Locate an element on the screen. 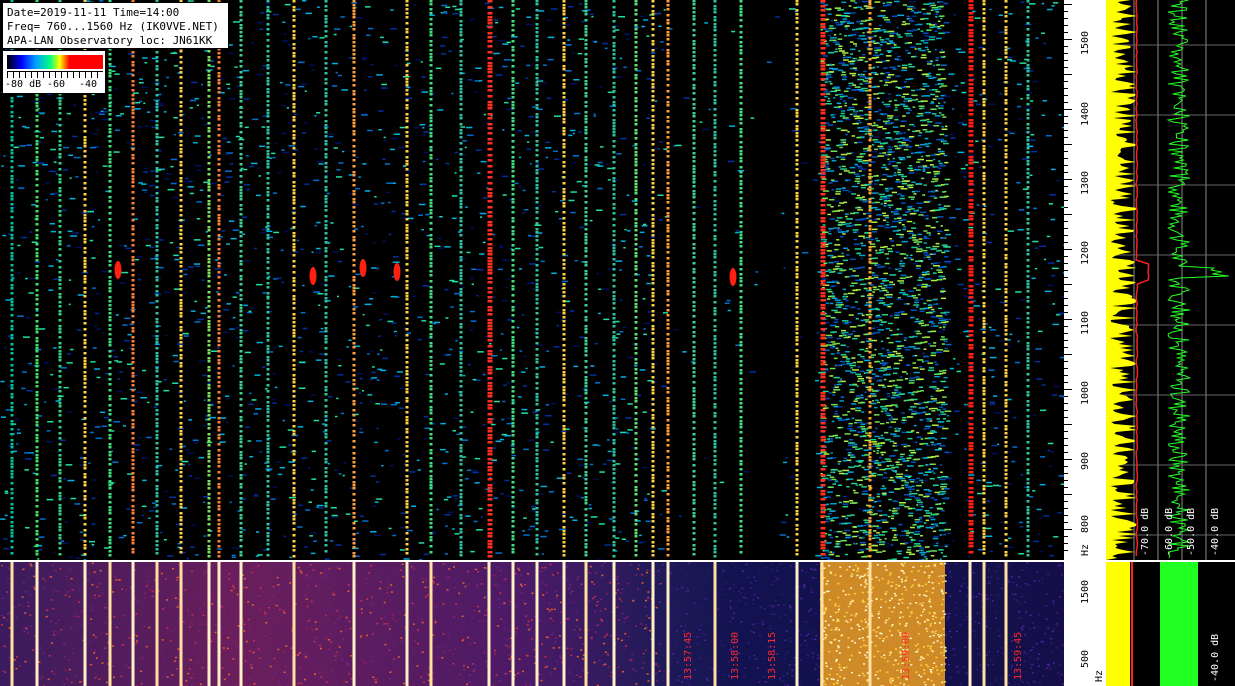  freq-label-900: 900 is located at coordinates (1085, 460).